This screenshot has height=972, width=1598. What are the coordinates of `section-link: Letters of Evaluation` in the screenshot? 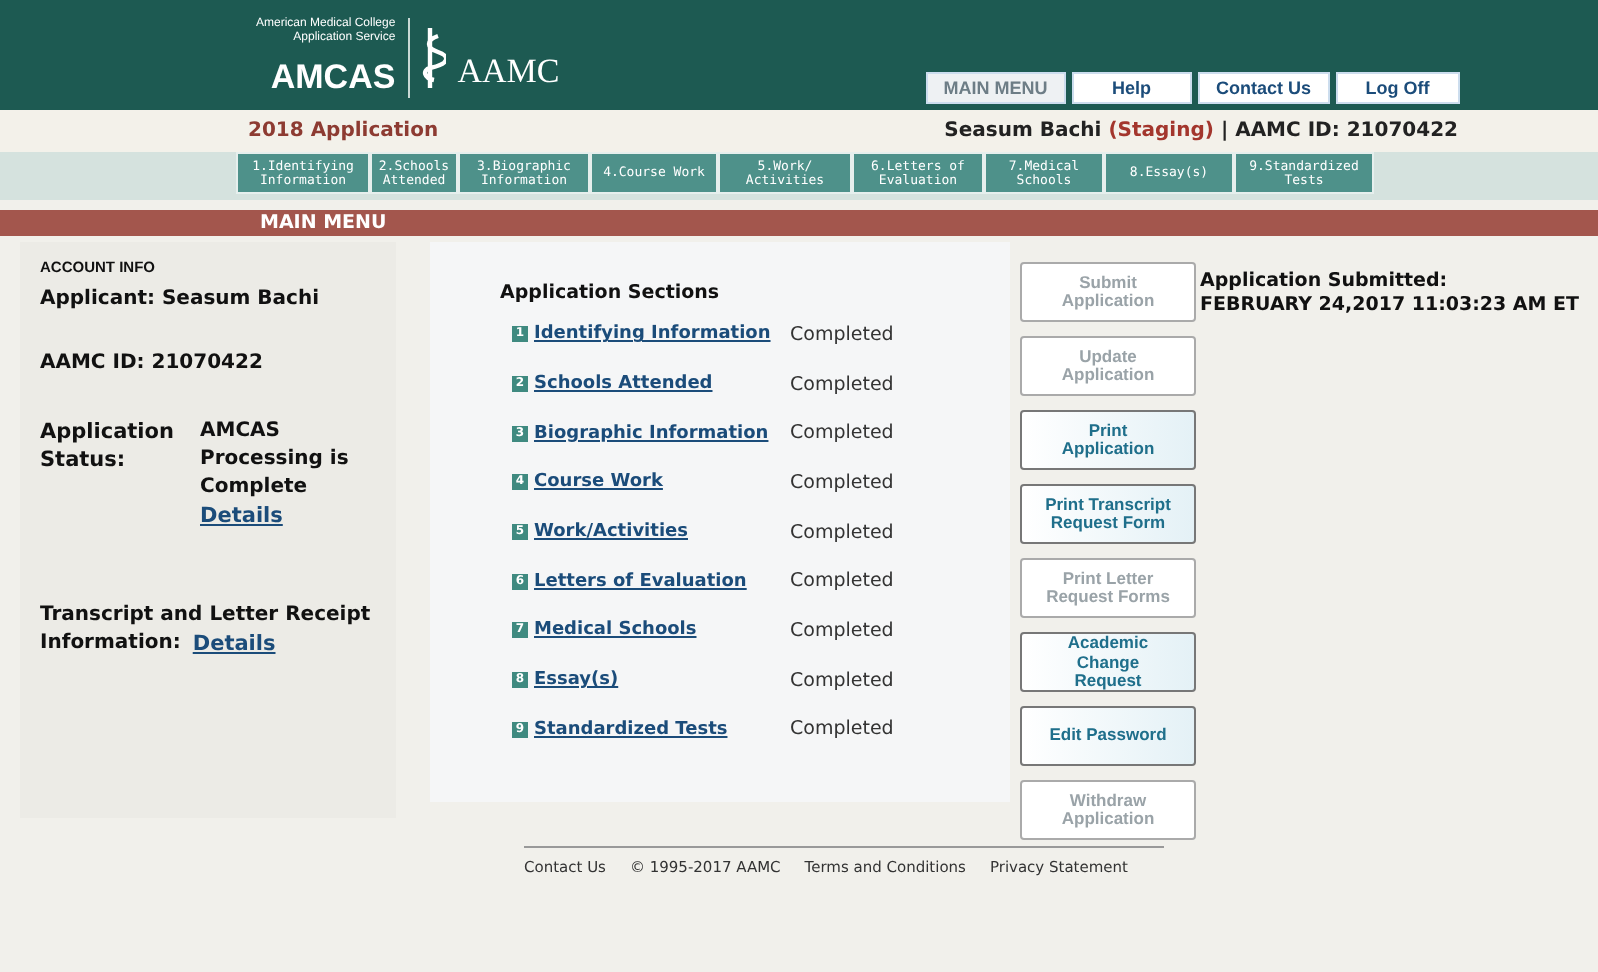 It's located at (662, 581).